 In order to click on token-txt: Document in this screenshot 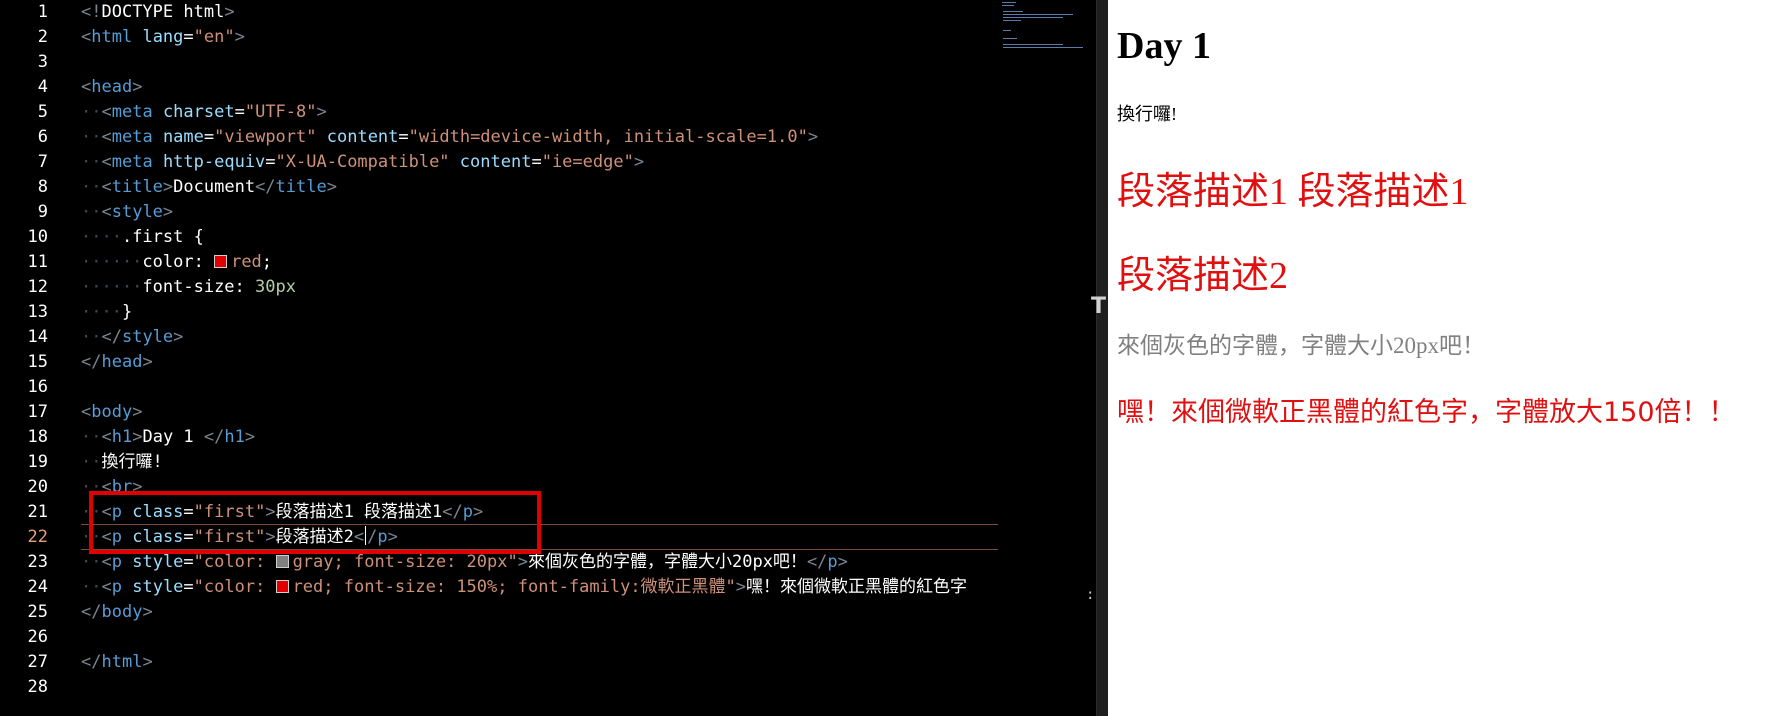, I will do `click(214, 187)`.